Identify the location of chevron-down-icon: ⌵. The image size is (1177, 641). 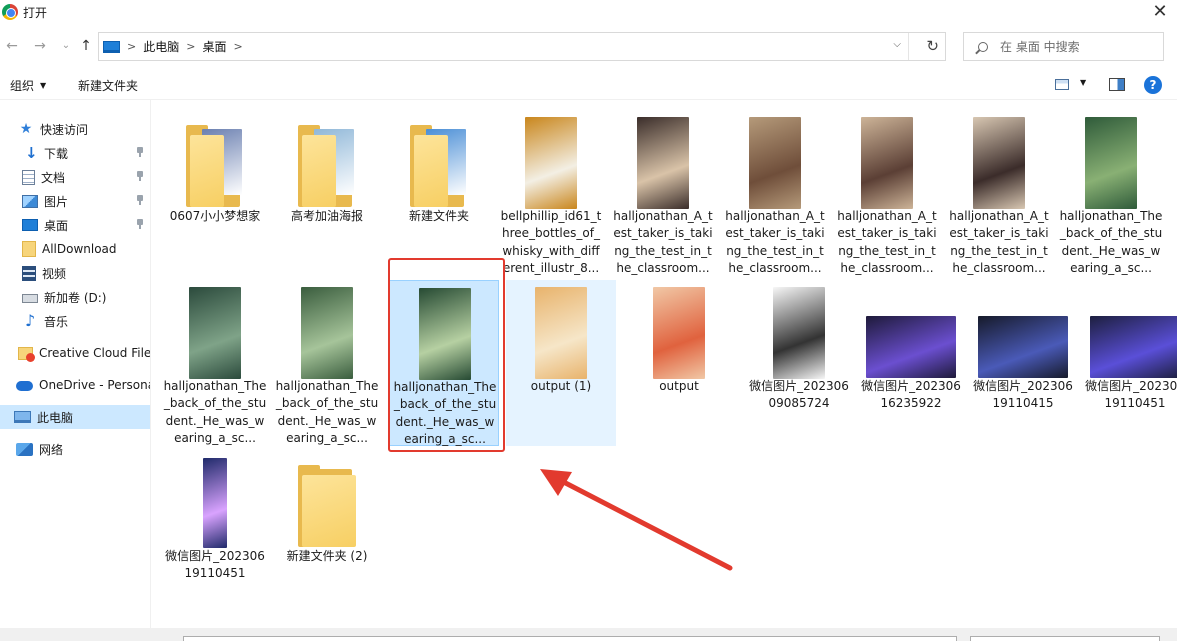
(897, 44).